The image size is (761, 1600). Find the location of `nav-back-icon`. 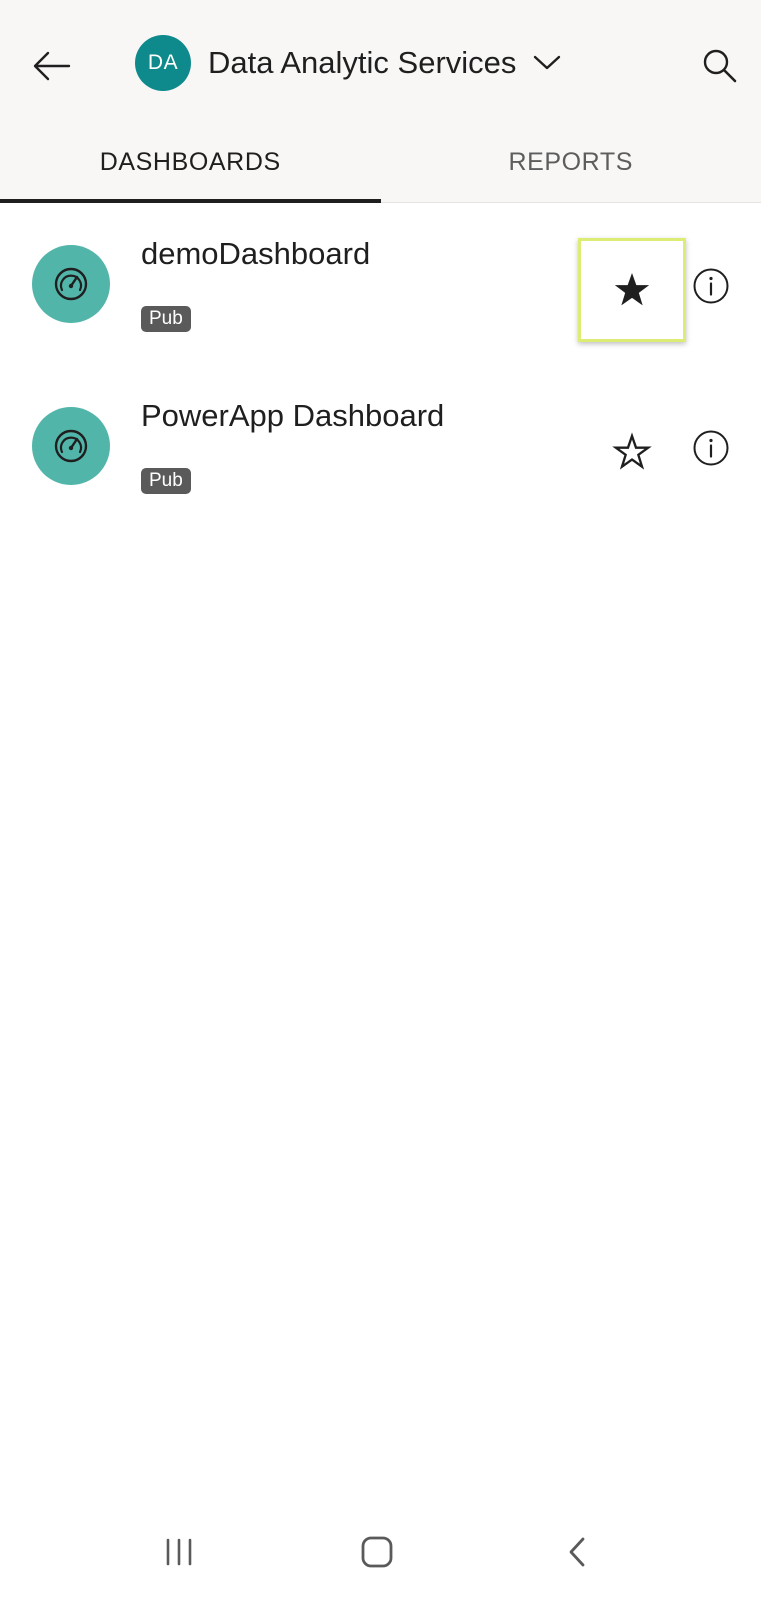

nav-back-icon is located at coordinates (577, 1552).